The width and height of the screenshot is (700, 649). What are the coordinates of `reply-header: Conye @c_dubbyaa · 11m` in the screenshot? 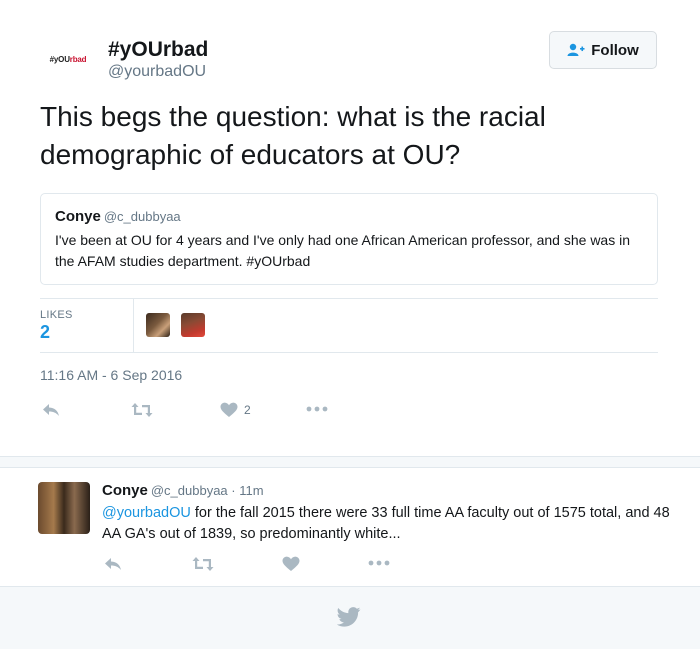 It's located at (183, 490).